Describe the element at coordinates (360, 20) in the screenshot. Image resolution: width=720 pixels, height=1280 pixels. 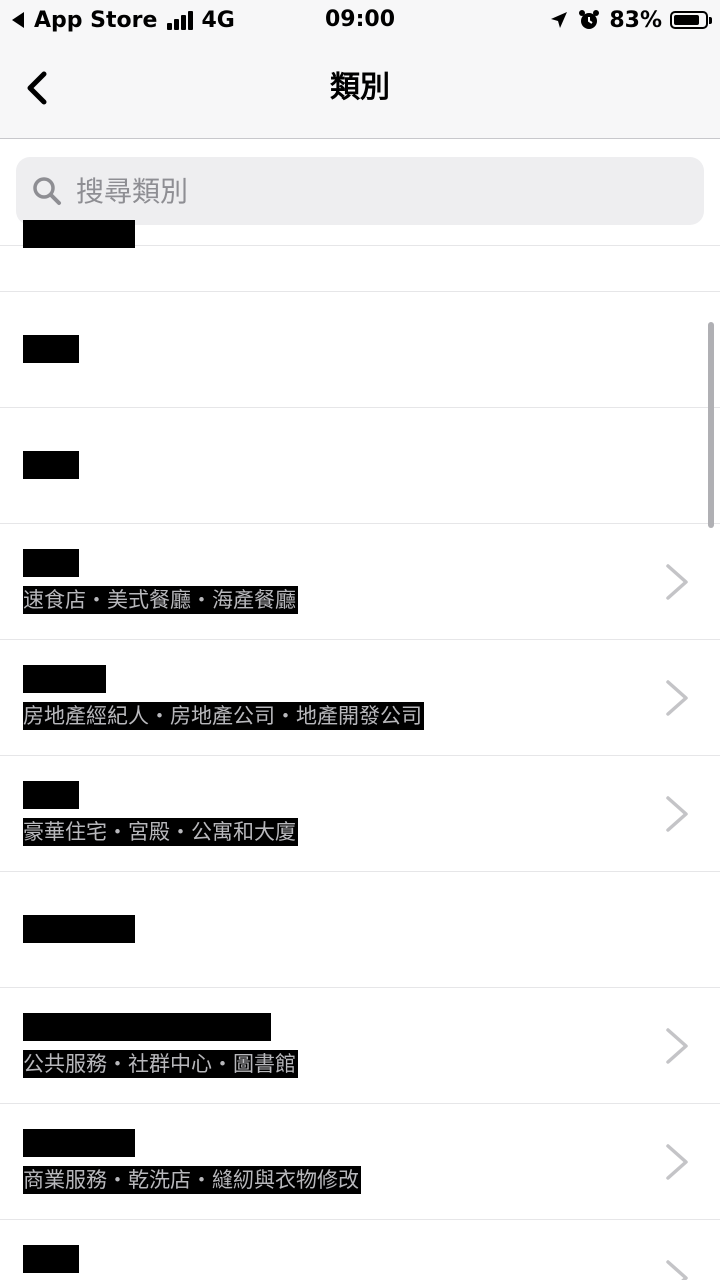
I see `status-bar: App Store 4G 09:00 83%` at that location.